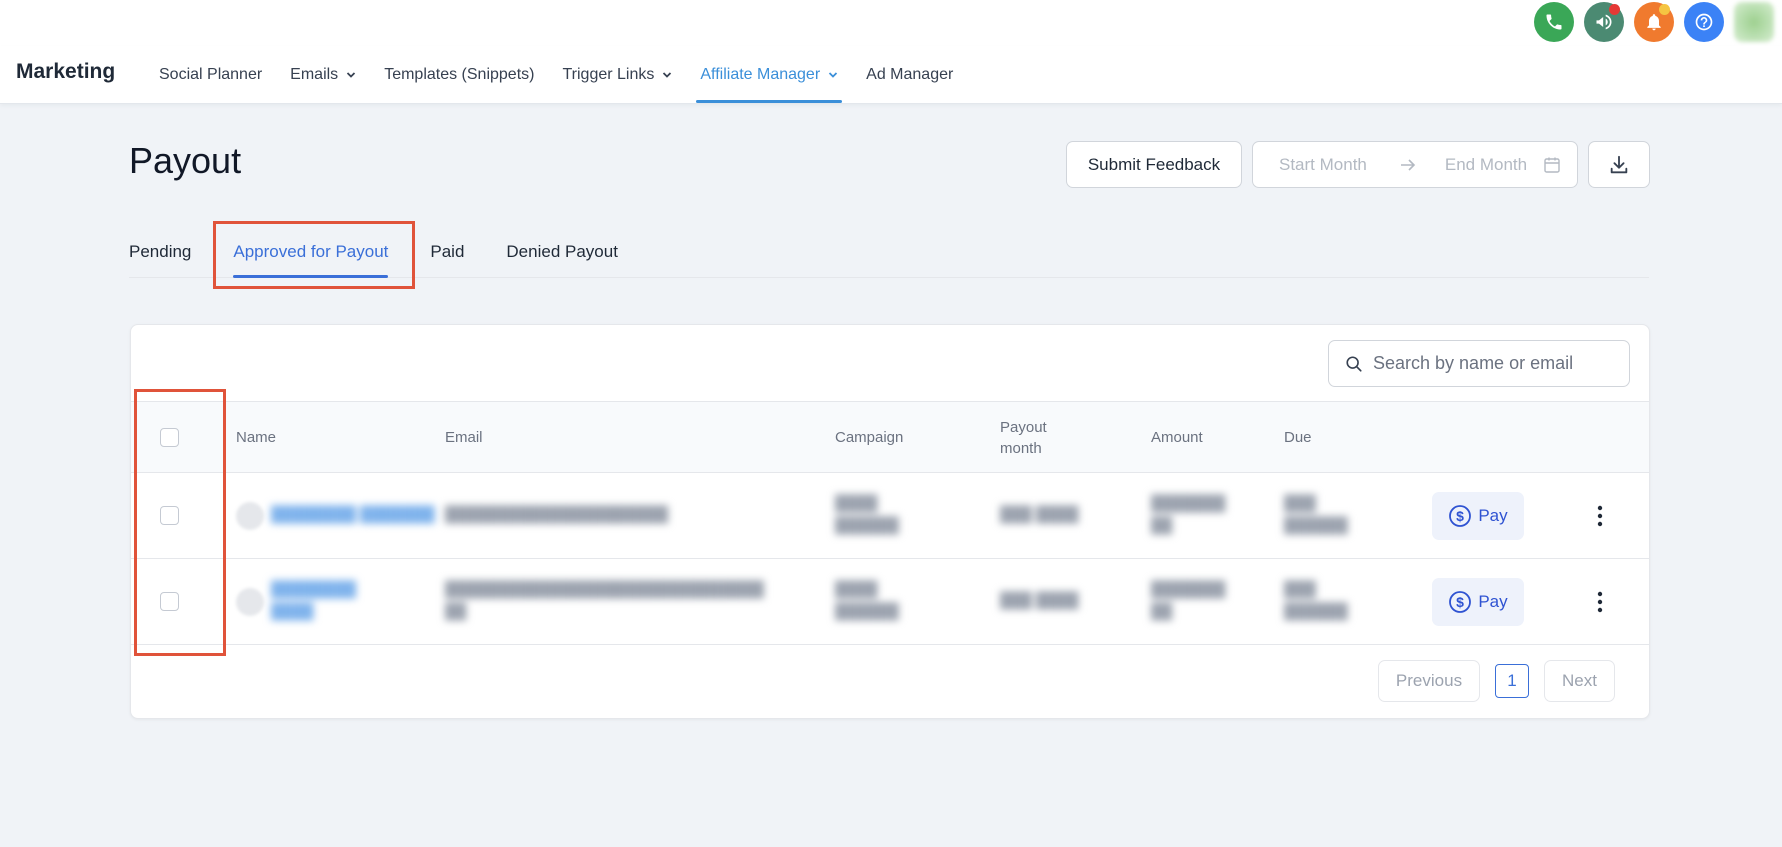 Image resolution: width=1782 pixels, height=847 pixels. Describe the element at coordinates (310, 252) in the screenshot. I see `tab-approved-for-payout: Approved for Payout` at that location.